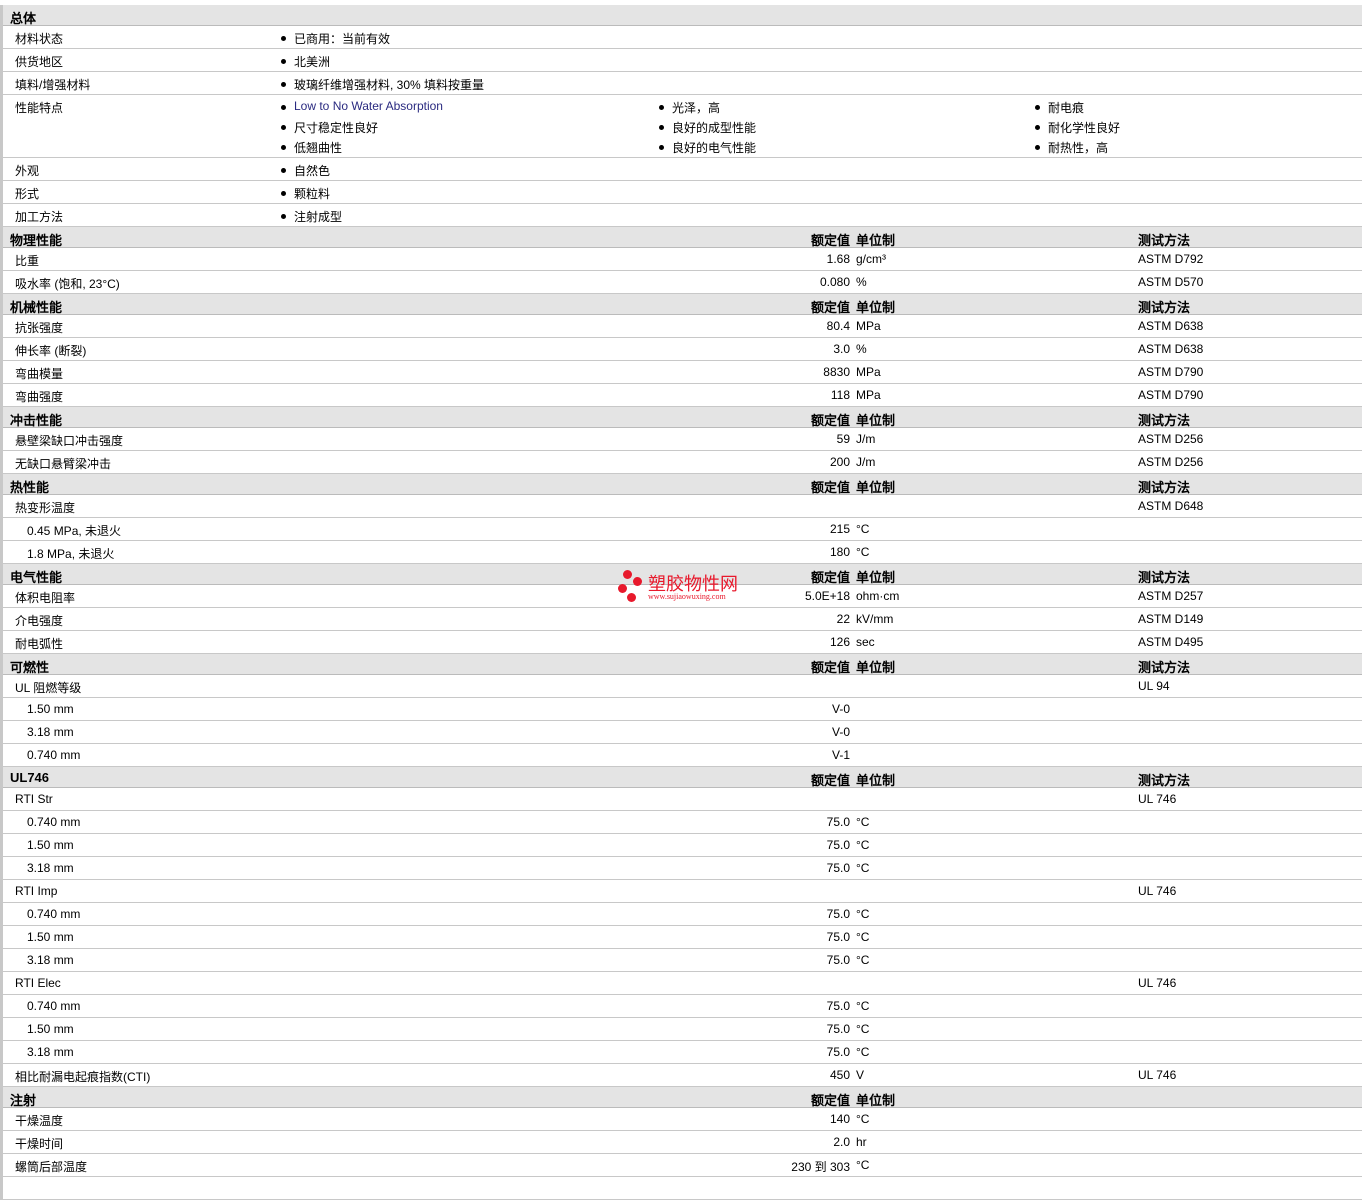 This screenshot has height=1200, width=1362. I want to click on test-method: ASTM D495, so click(1171, 642).